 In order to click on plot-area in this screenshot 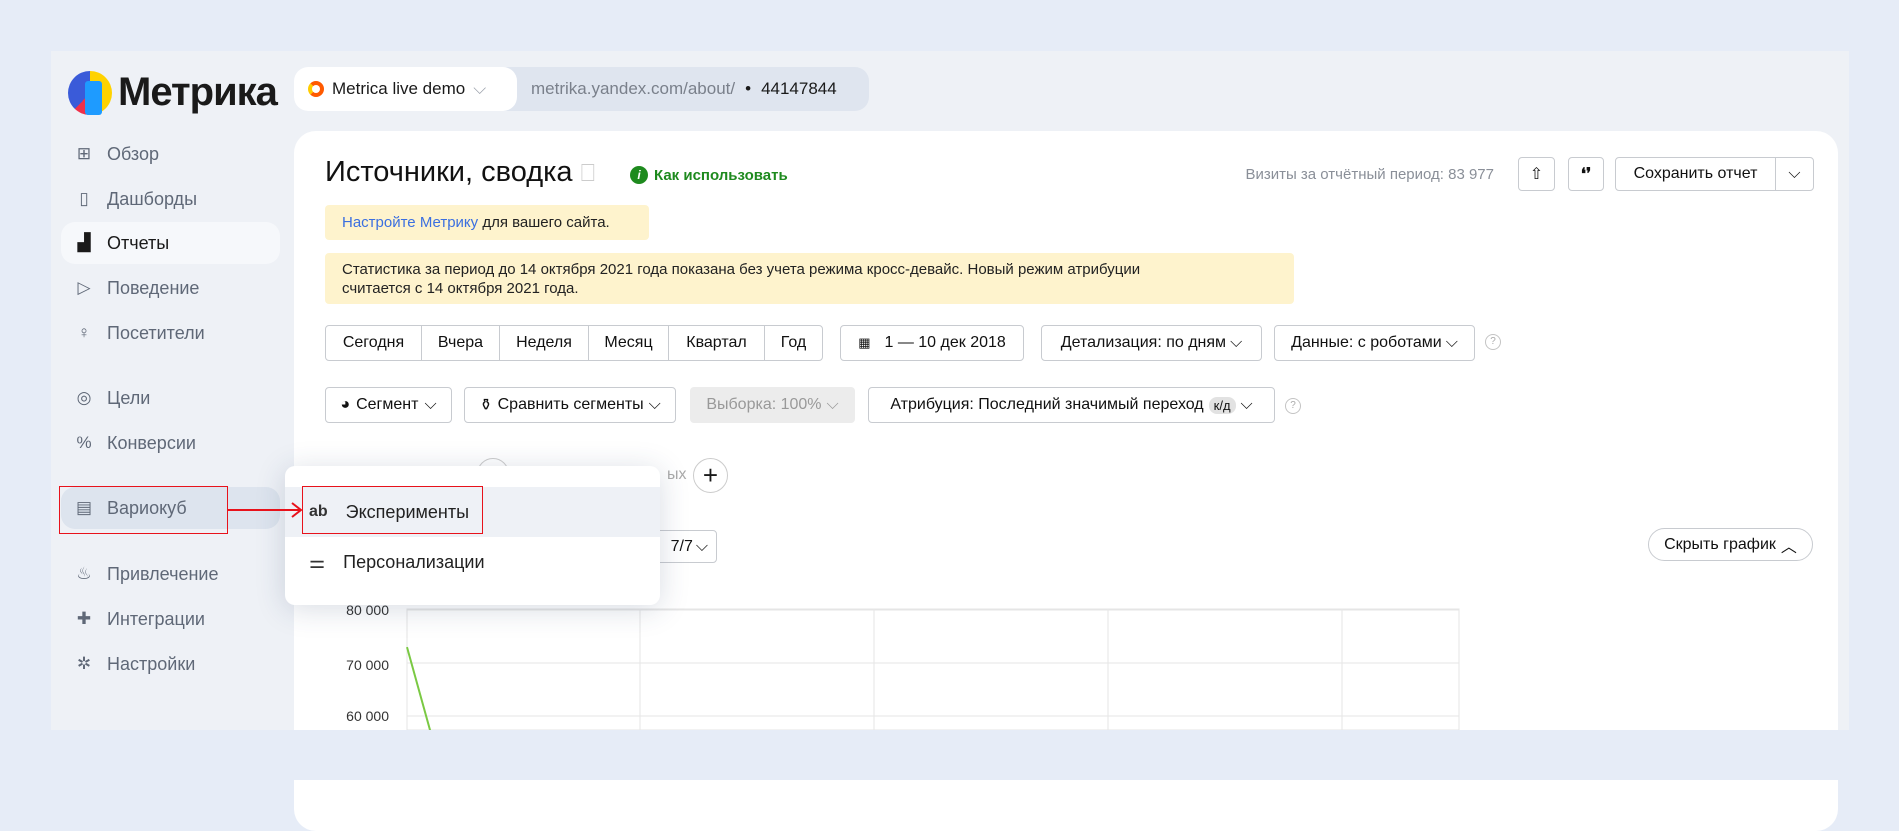, I will do `click(933, 669)`.